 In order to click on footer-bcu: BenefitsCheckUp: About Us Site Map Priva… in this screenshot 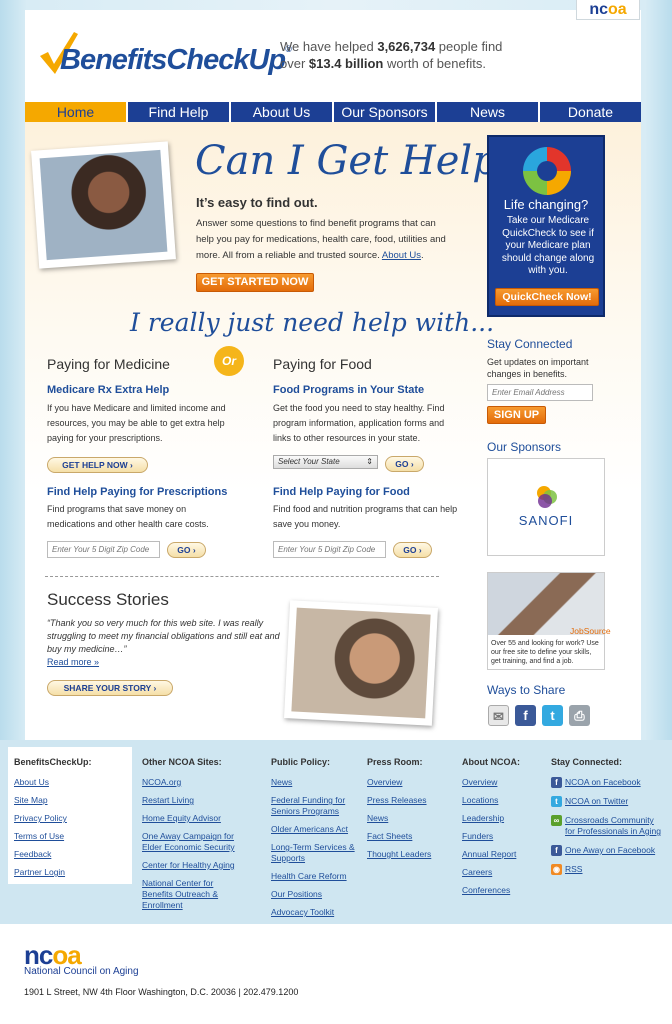, I will do `click(70, 821)`.